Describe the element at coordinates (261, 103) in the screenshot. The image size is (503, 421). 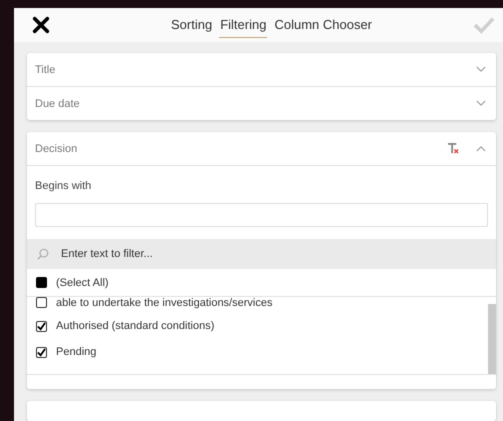
I see `column-row: Due date` at that location.